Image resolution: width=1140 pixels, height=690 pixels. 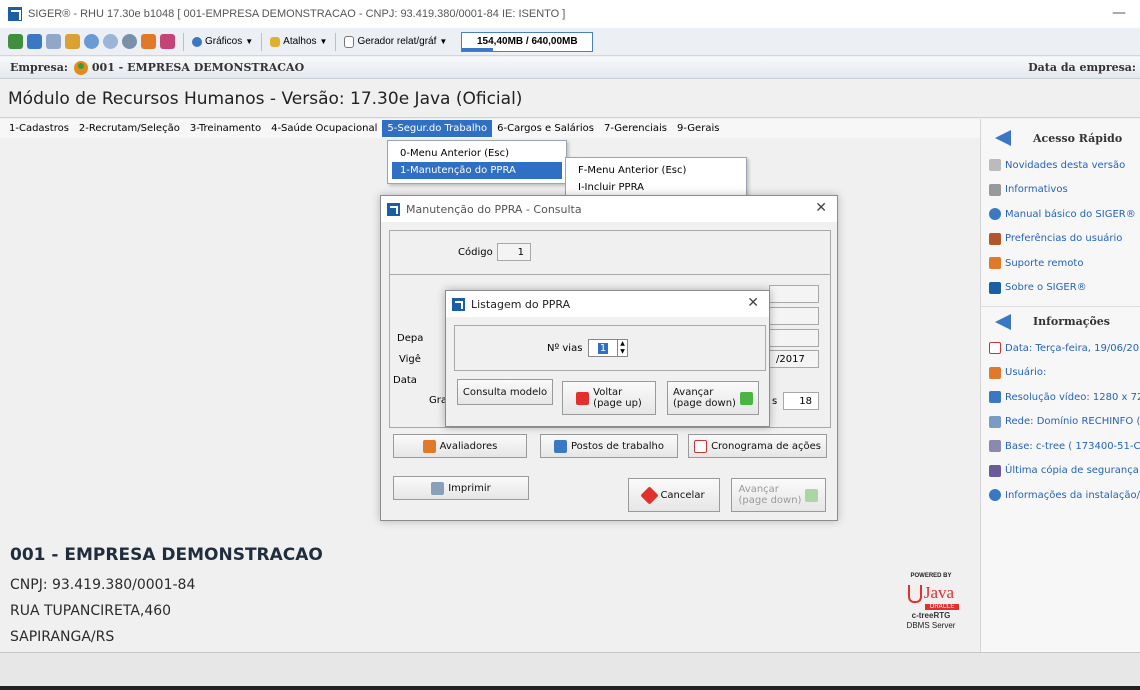 I want to click on menu-cargos-salarios: 6-Cargos e Salários, so click(x=545, y=128).